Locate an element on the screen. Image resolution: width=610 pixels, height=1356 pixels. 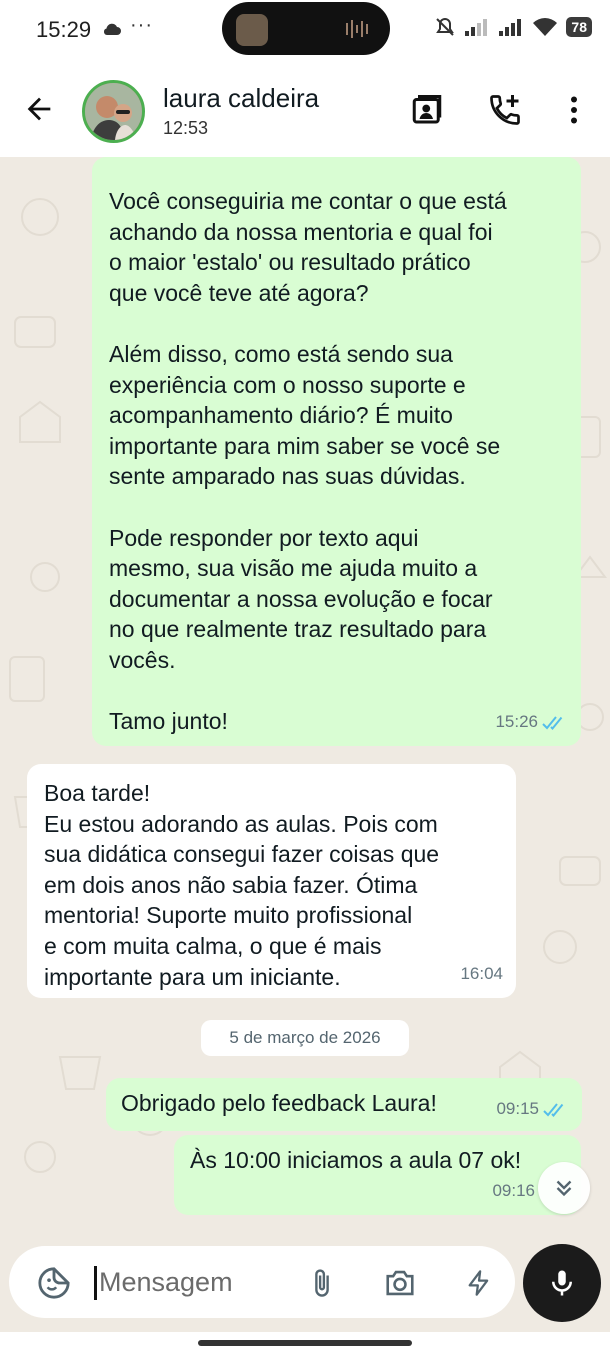
message-meta: 09:15 is located at coordinates (532, 1109).